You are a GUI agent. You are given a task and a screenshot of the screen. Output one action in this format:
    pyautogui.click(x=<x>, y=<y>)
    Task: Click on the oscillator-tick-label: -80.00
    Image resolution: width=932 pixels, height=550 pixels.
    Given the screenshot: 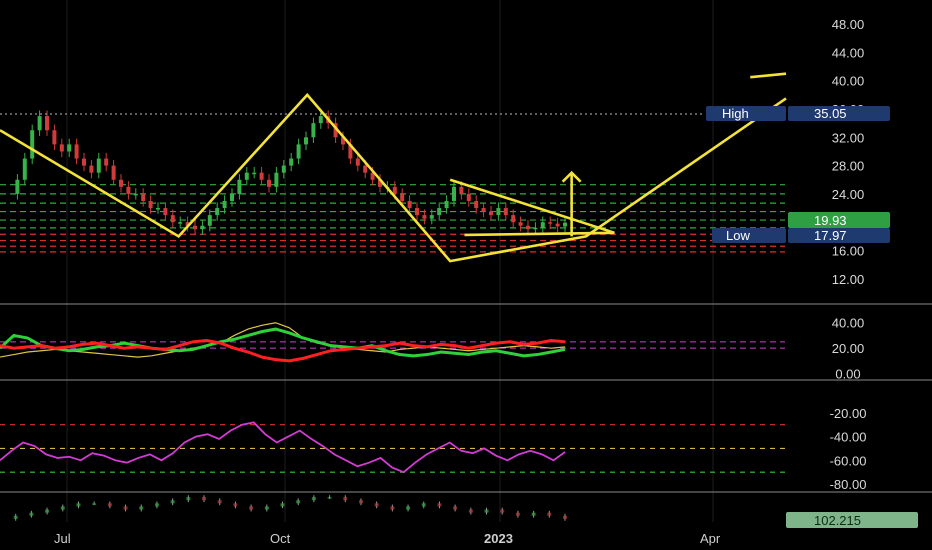 What is the action you would take?
    pyautogui.click(x=848, y=484)
    